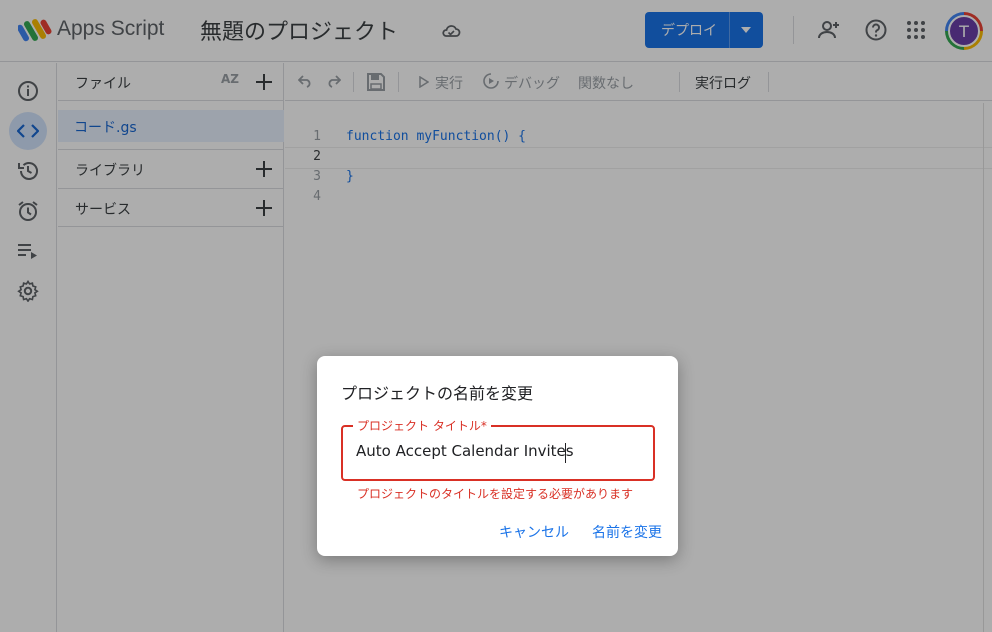 The image size is (992, 632). I want to click on field-error-message: プロジェクトのタイトルを設定する必要があります, so click(495, 494).